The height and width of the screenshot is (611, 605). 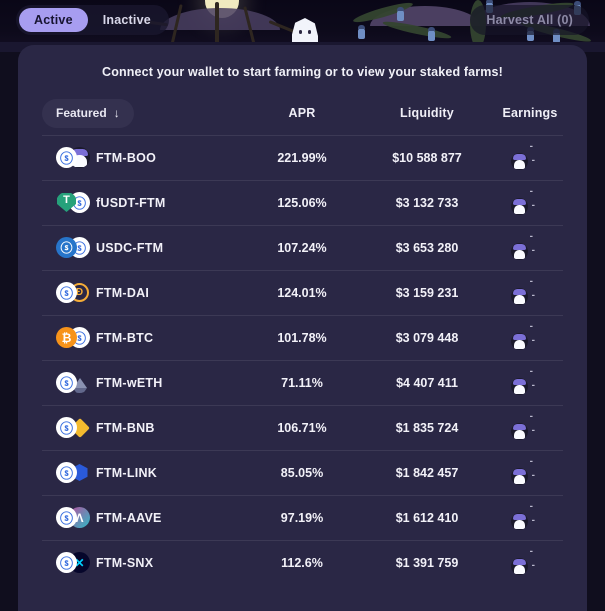 I want to click on liquidity-value: $1 391 759, so click(x=427, y=563).